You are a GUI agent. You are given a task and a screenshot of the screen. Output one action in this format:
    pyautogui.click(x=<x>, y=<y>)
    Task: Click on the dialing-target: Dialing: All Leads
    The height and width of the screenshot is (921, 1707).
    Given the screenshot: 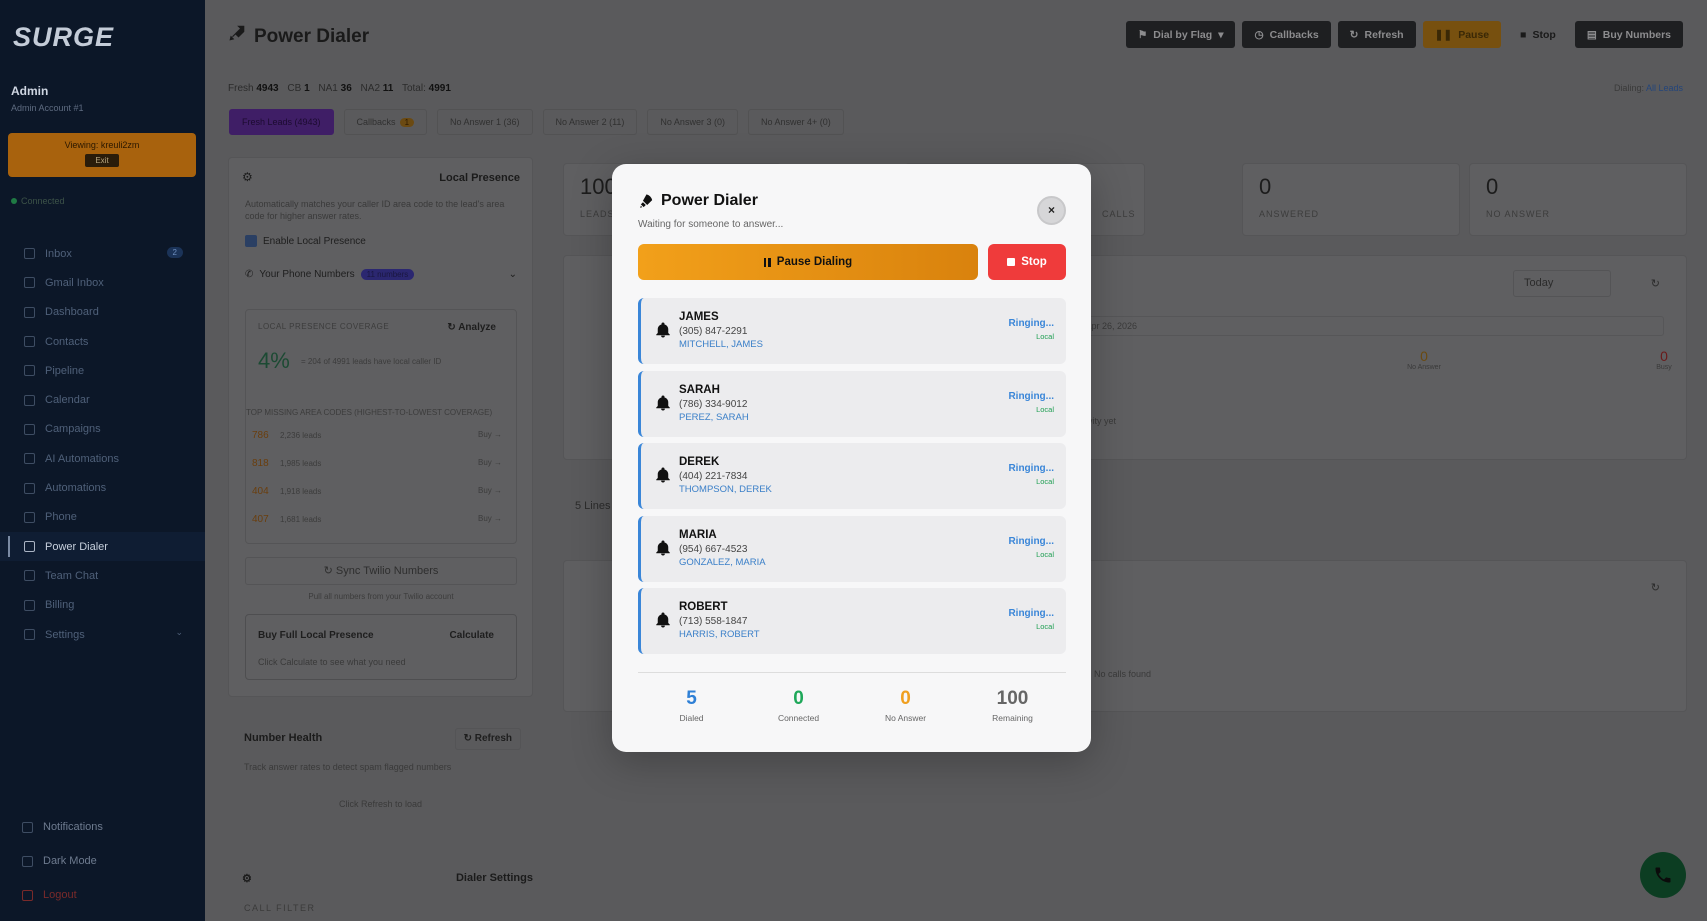 What is the action you would take?
    pyautogui.click(x=1648, y=88)
    